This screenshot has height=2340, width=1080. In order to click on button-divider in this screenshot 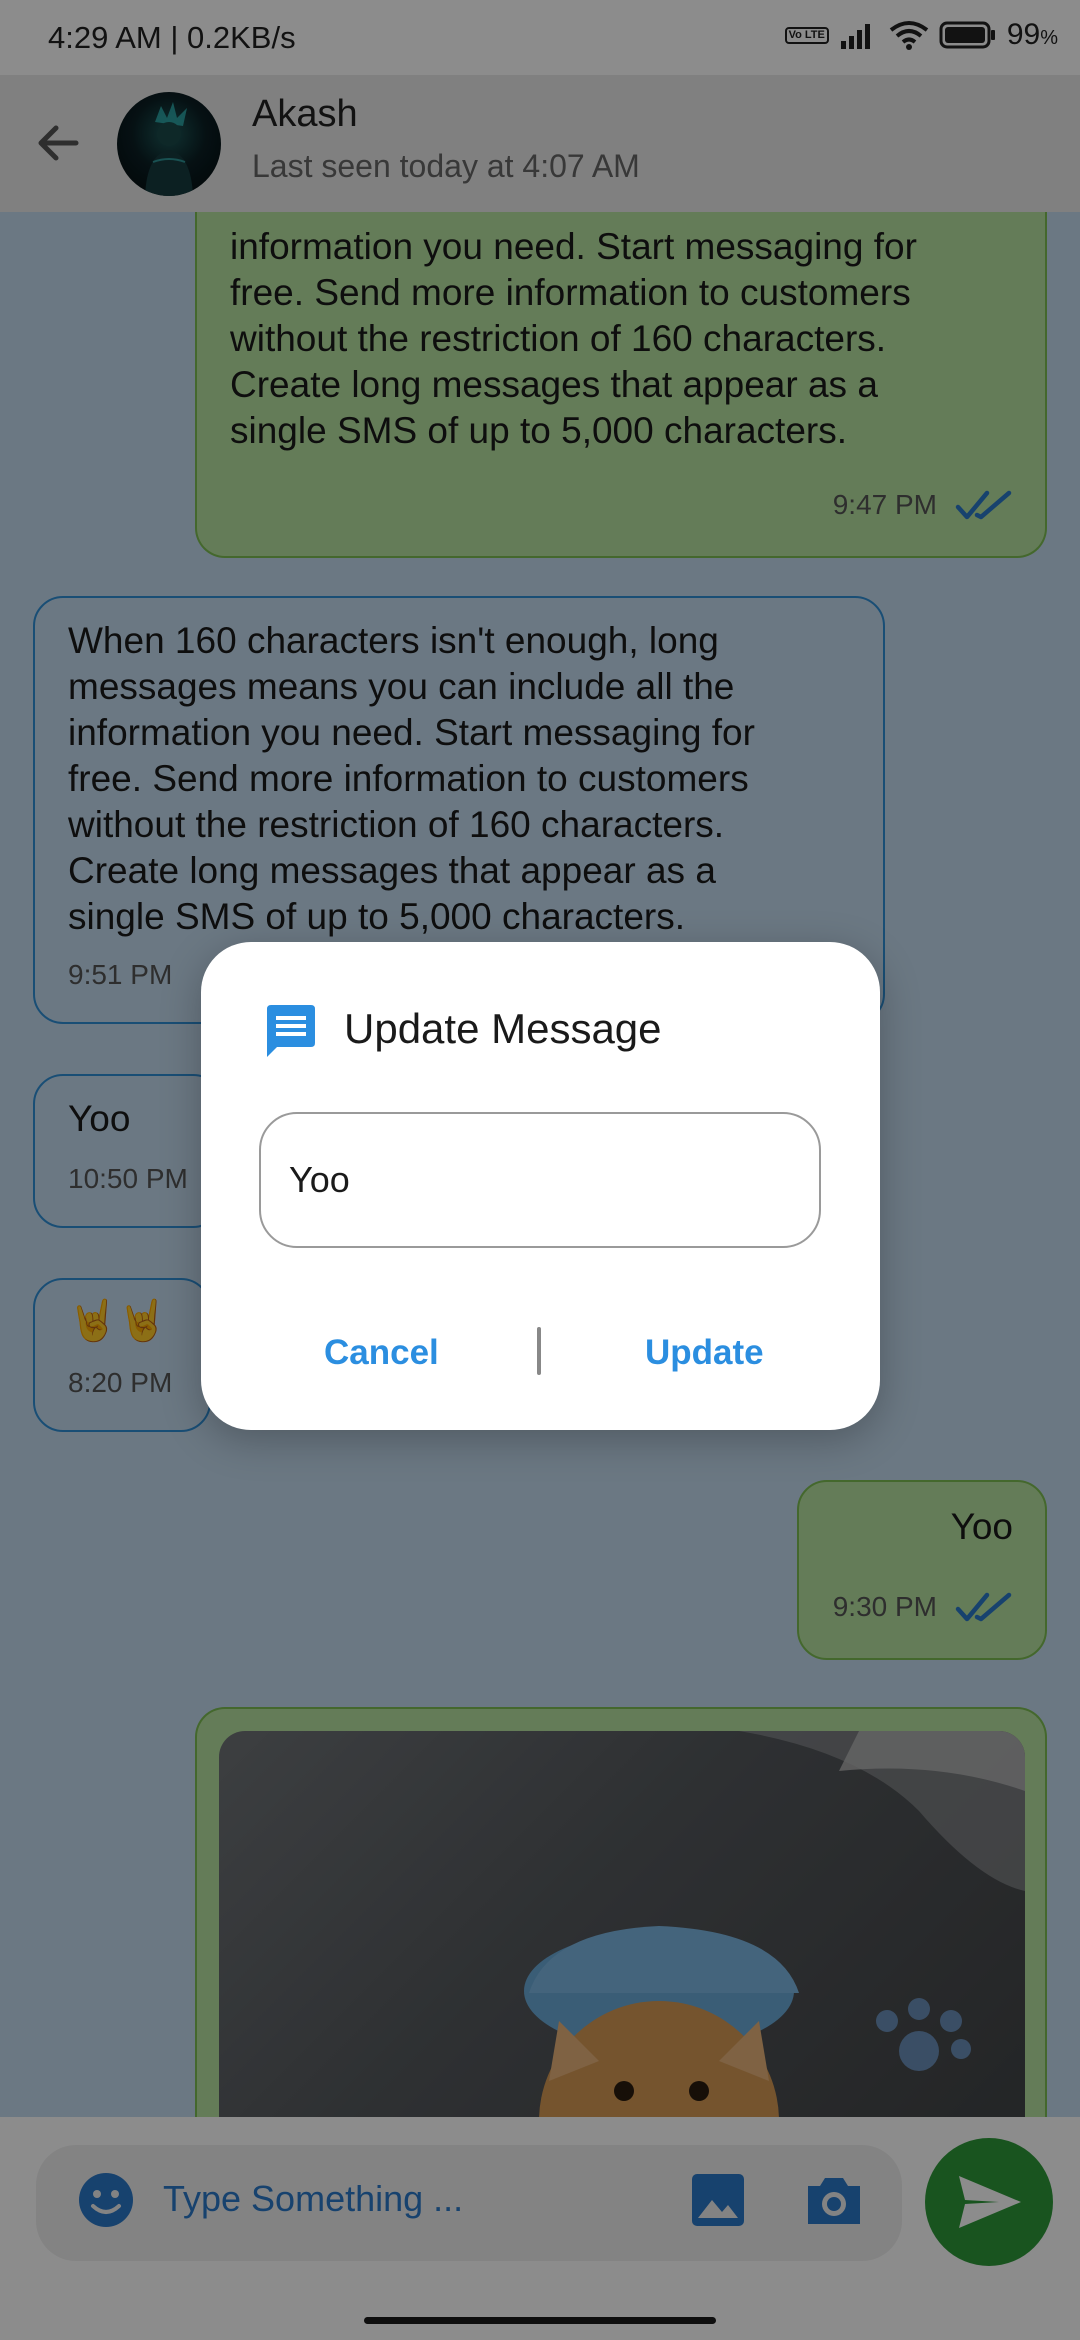, I will do `click(539, 1351)`.